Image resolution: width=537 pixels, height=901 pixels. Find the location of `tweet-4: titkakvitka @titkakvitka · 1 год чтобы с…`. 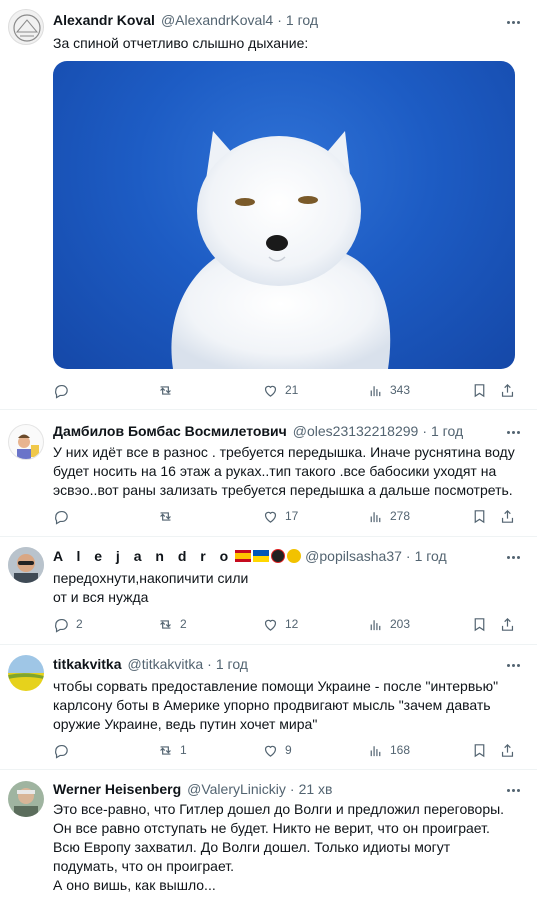

tweet-4: titkakvitka @titkakvitka · 1 год чтобы с… is located at coordinates (268, 707).